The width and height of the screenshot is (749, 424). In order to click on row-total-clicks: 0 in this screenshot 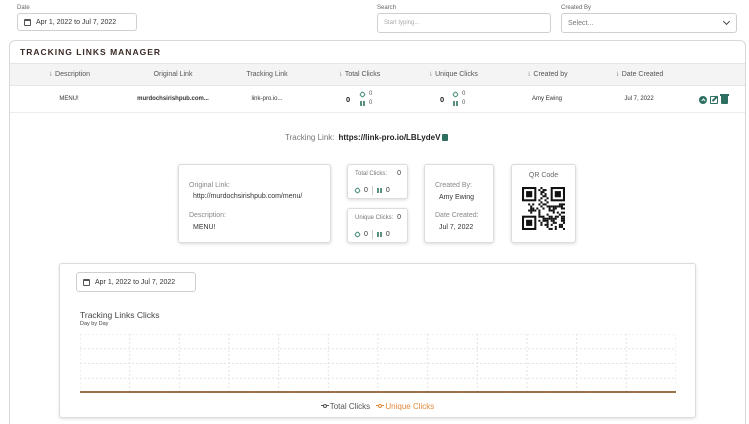, I will do `click(348, 99)`.